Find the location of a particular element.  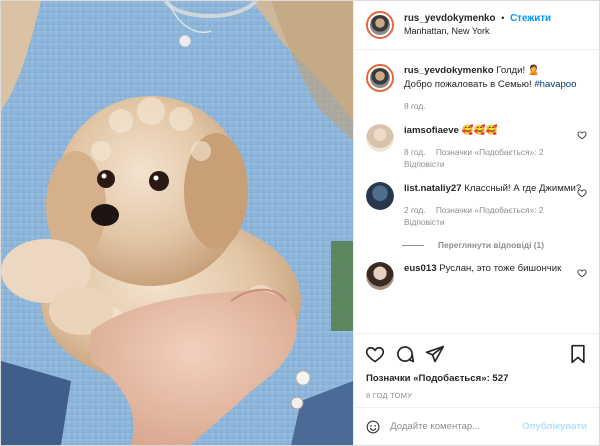

comment-row: eus013 Руслан, это тоже бишончик is located at coordinates (476, 276).